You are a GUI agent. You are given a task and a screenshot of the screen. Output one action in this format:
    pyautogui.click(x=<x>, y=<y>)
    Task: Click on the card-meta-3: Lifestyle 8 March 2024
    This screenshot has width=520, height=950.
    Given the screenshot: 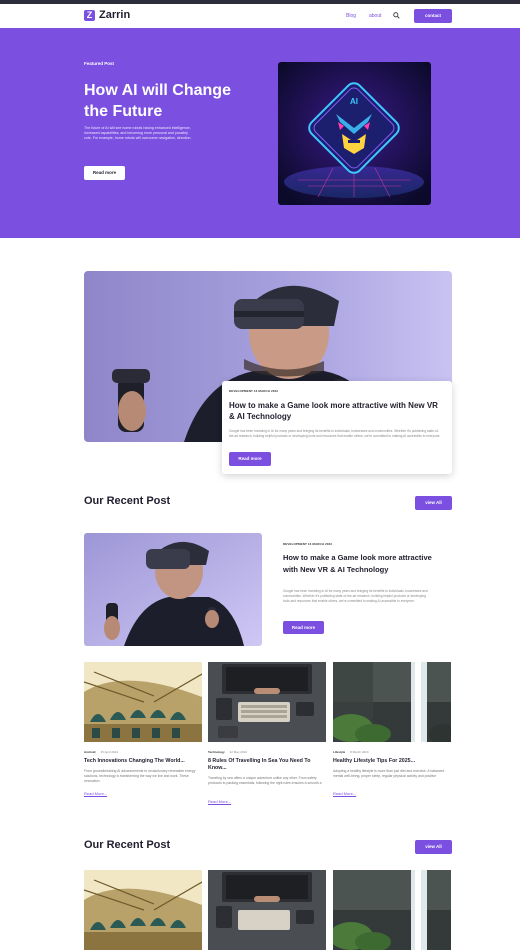 What is the action you would take?
    pyautogui.click(x=351, y=752)
    